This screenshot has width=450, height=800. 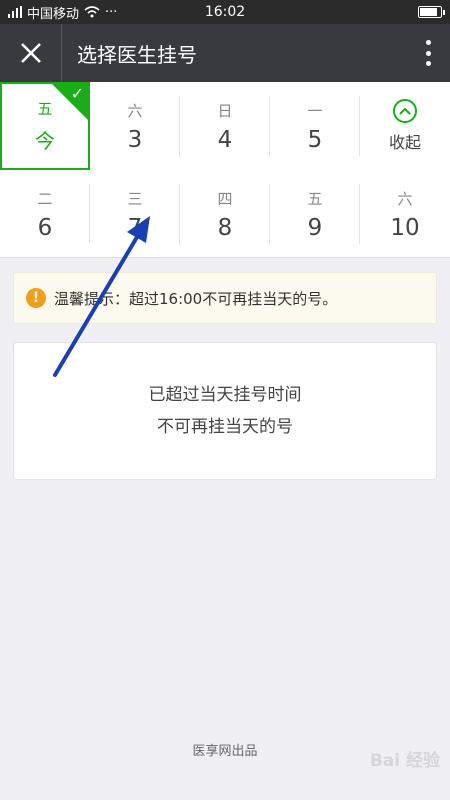 What do you see at coordinates (405, 227) in the screenshot?
I see `day-number: 10` at bounding box center [405, 227].